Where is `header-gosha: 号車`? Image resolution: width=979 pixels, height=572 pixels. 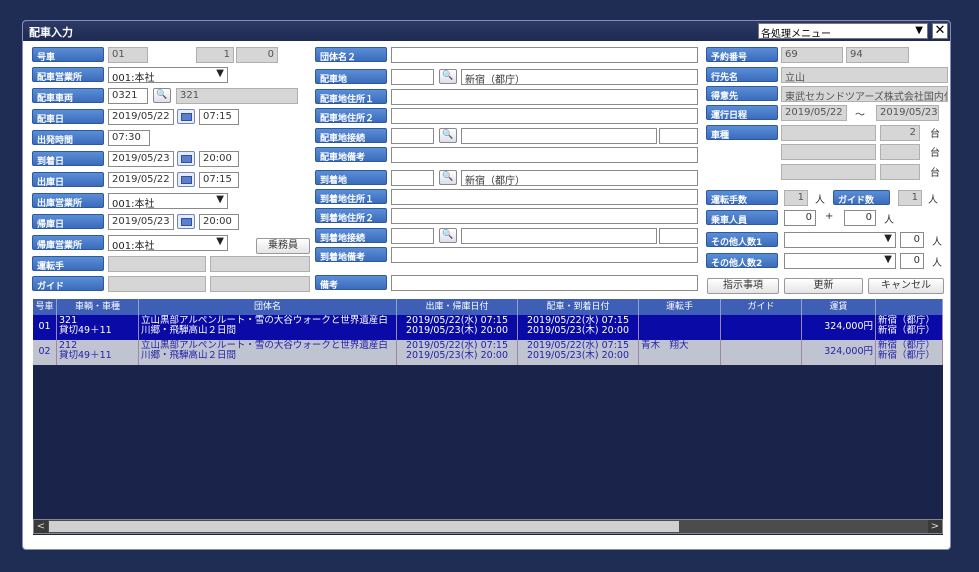
header-gosha: 号車 is located at coordinates (45, 307).